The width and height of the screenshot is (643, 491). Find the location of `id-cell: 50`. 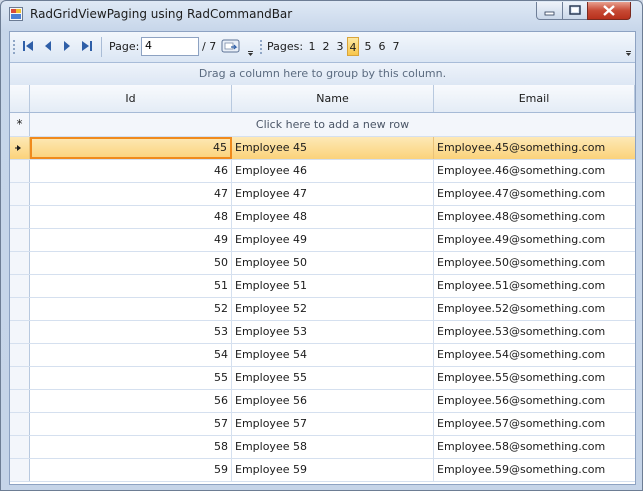

id-cell: 50 is located at coordinates (131, 263).